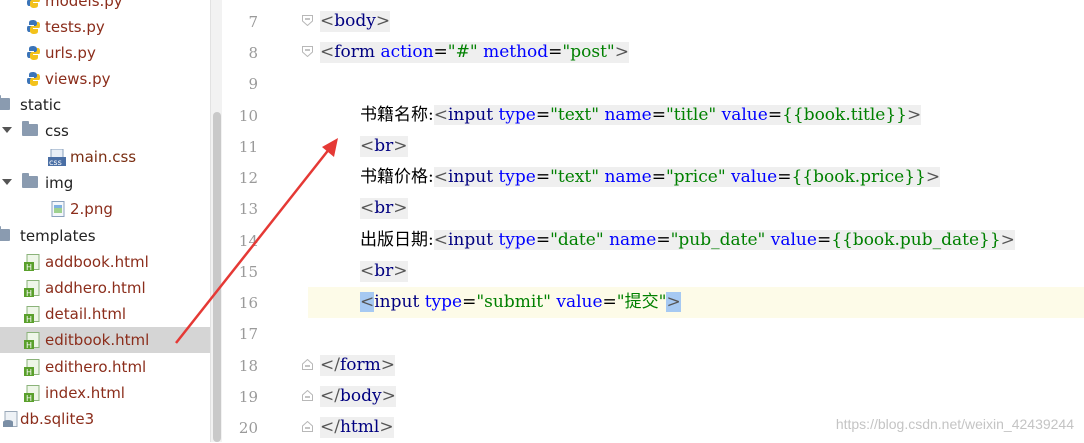  Describe the element at coordinates (954, 424) in the screenshot. I see `watermark: https://blog.csdn.net/weixin_42439244` at that location.